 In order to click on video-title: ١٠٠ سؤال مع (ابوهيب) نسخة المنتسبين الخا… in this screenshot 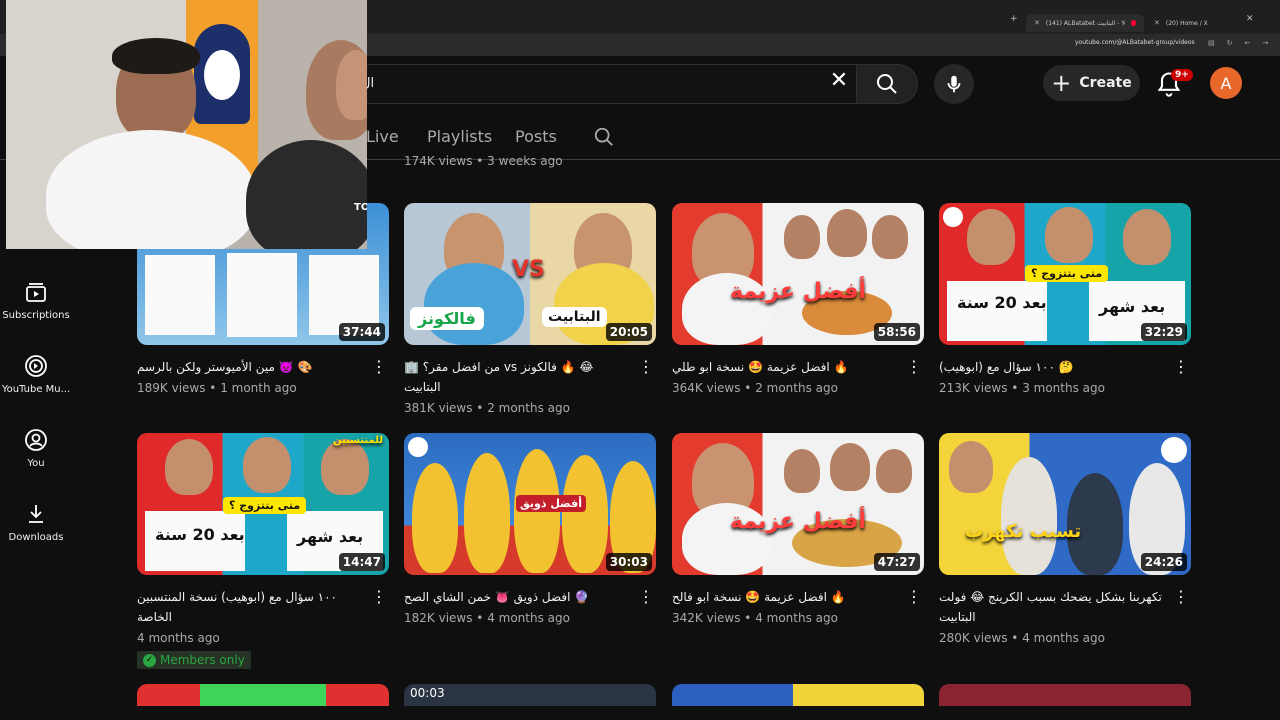, I will do `click(263, 607)`.